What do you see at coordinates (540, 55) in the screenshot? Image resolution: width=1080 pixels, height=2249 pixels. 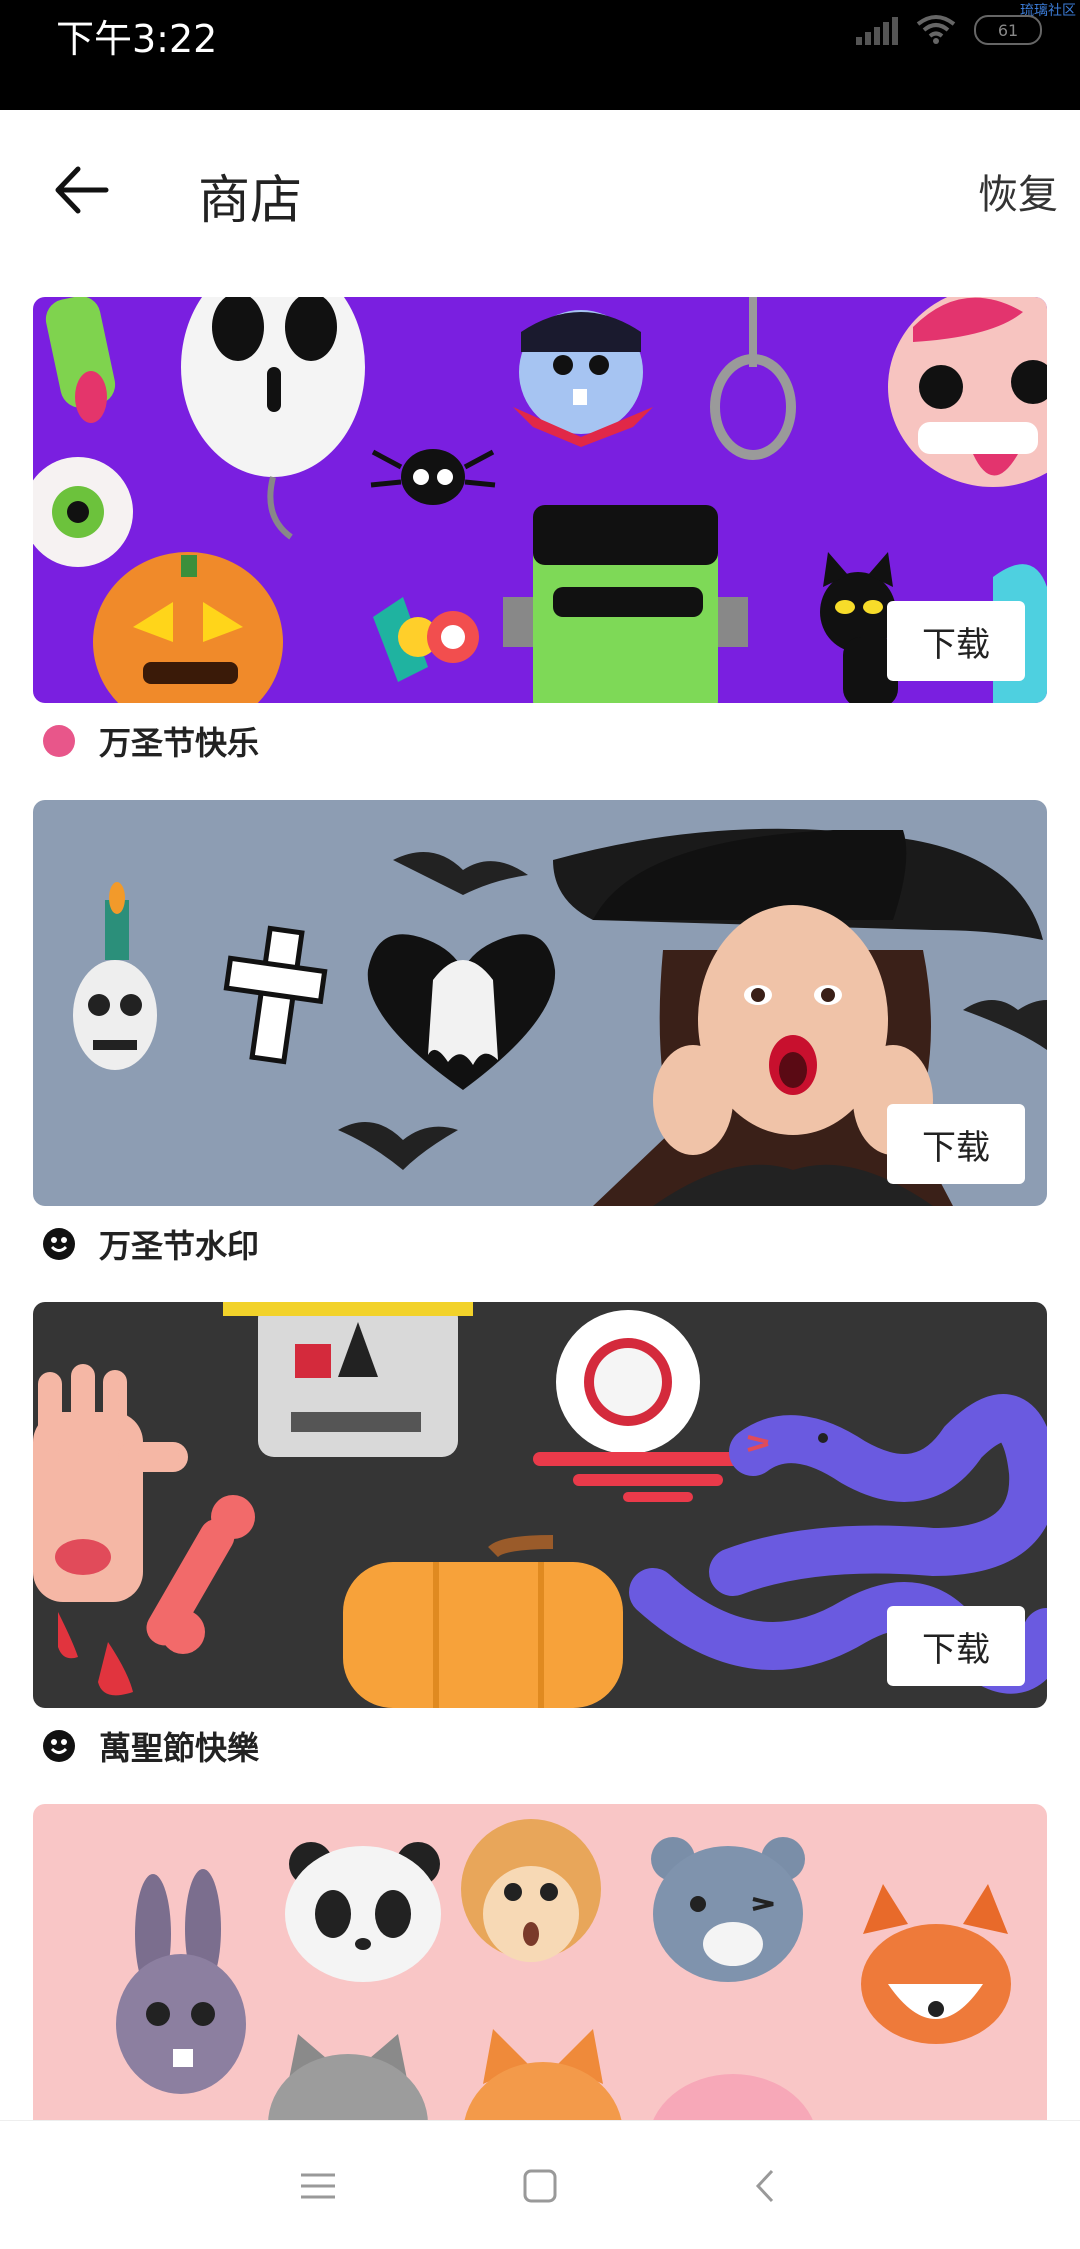 I see `status-bar: 下午3:22 琉璃社区 61` at bounding box center [540, 55].